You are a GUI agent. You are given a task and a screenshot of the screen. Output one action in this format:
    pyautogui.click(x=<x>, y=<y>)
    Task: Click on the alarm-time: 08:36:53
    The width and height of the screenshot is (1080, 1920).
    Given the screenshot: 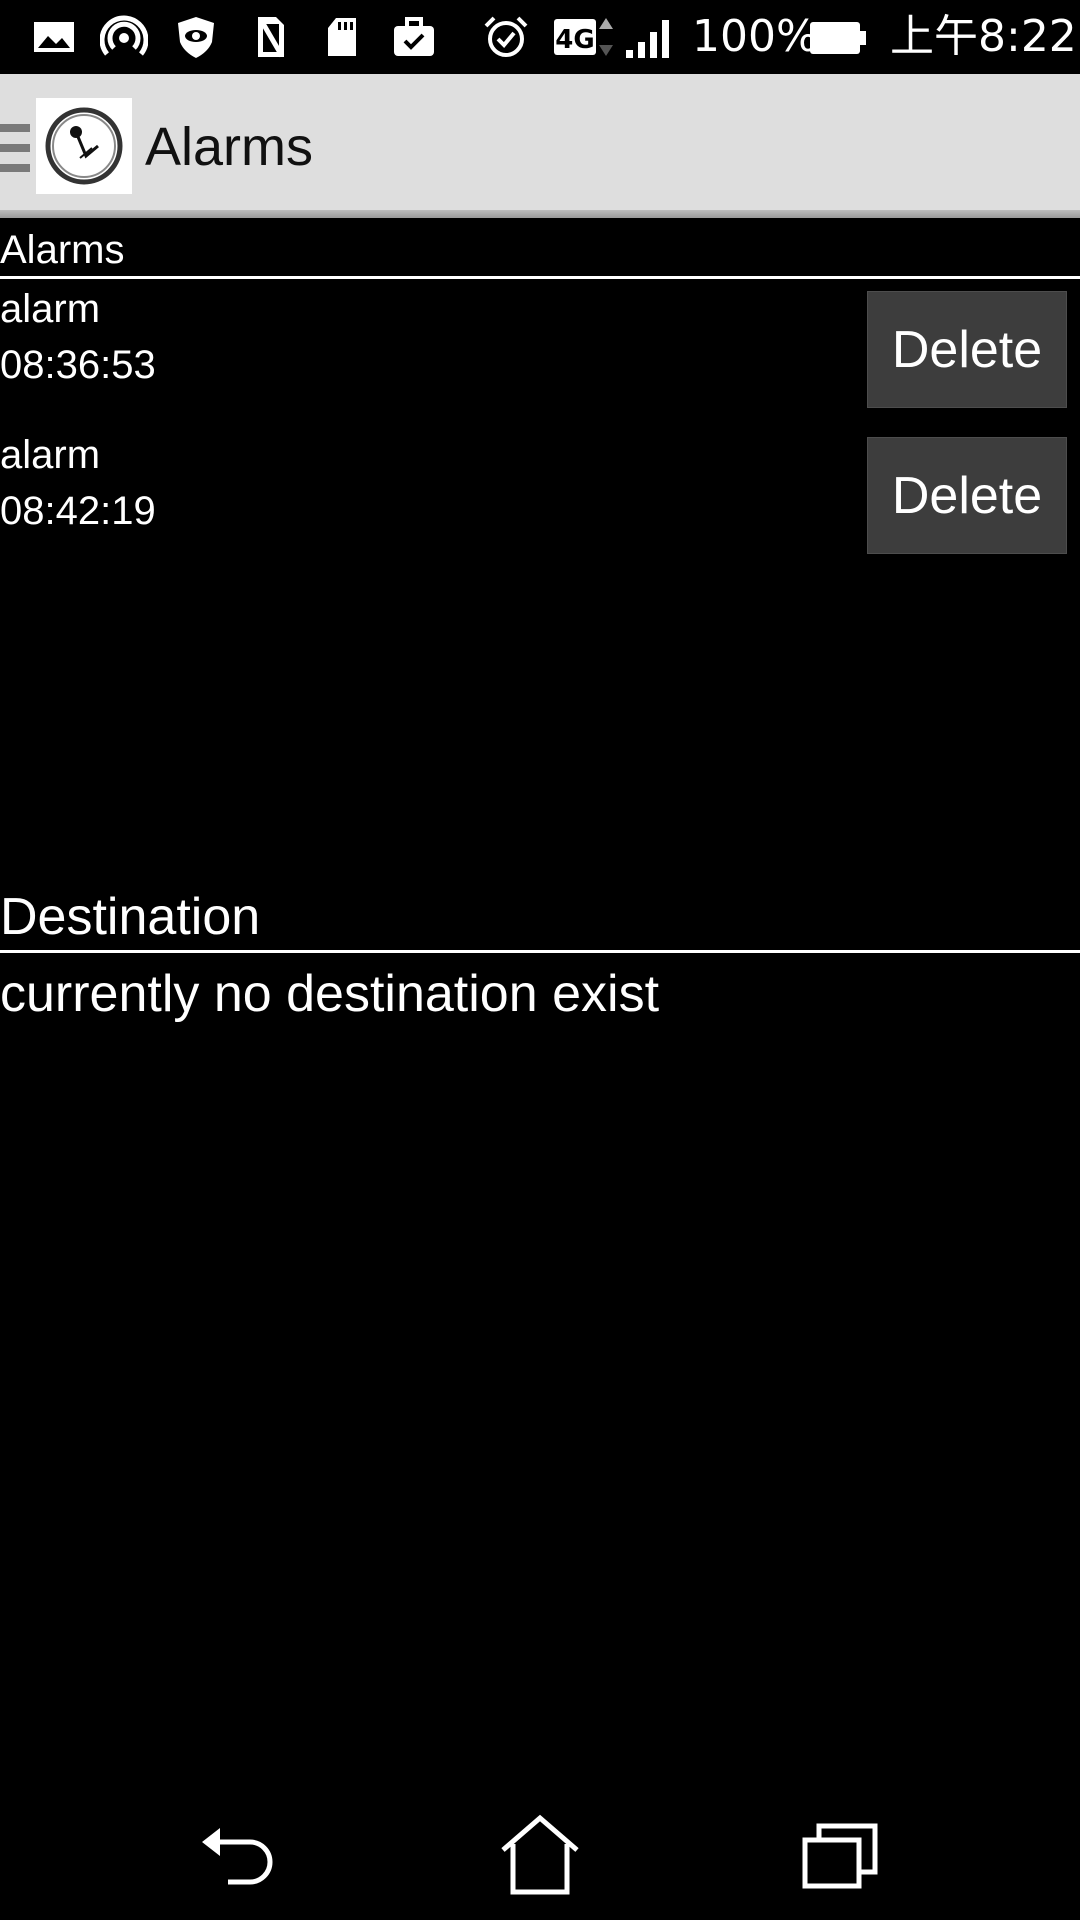 What is the action you would take?
    pyautogui.click(x=78, y=365)
    